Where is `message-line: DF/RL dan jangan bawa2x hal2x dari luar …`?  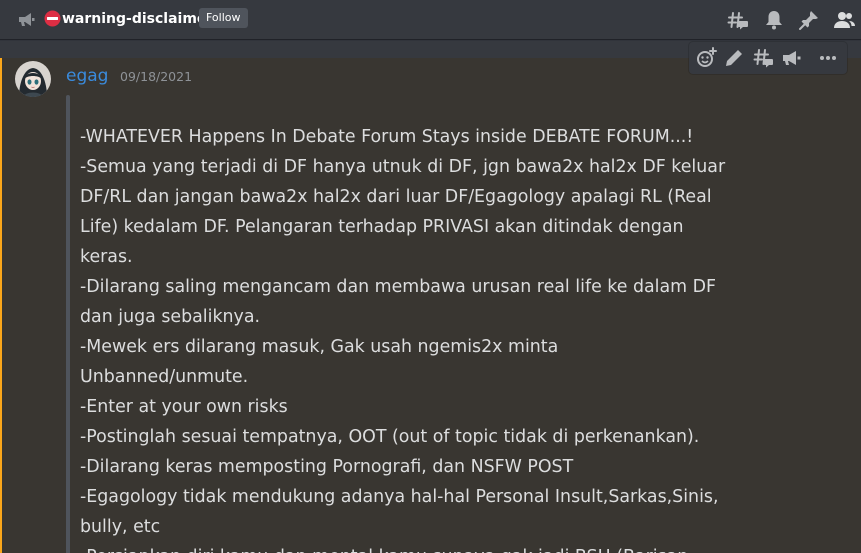 message-line: DF/RL dan jangan bawa2x hal2x dari luar … is located at coordinates (396, 197).